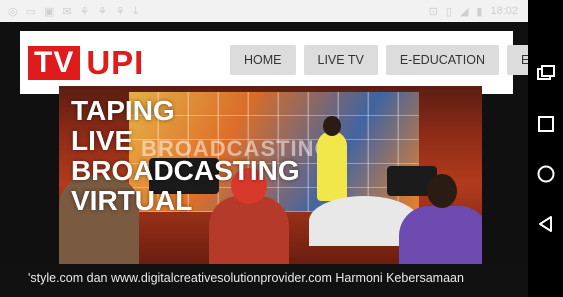  Describe the element at coordinates (263, 60) in the screenshot. I see `menu-item-home: HOME` at that location.